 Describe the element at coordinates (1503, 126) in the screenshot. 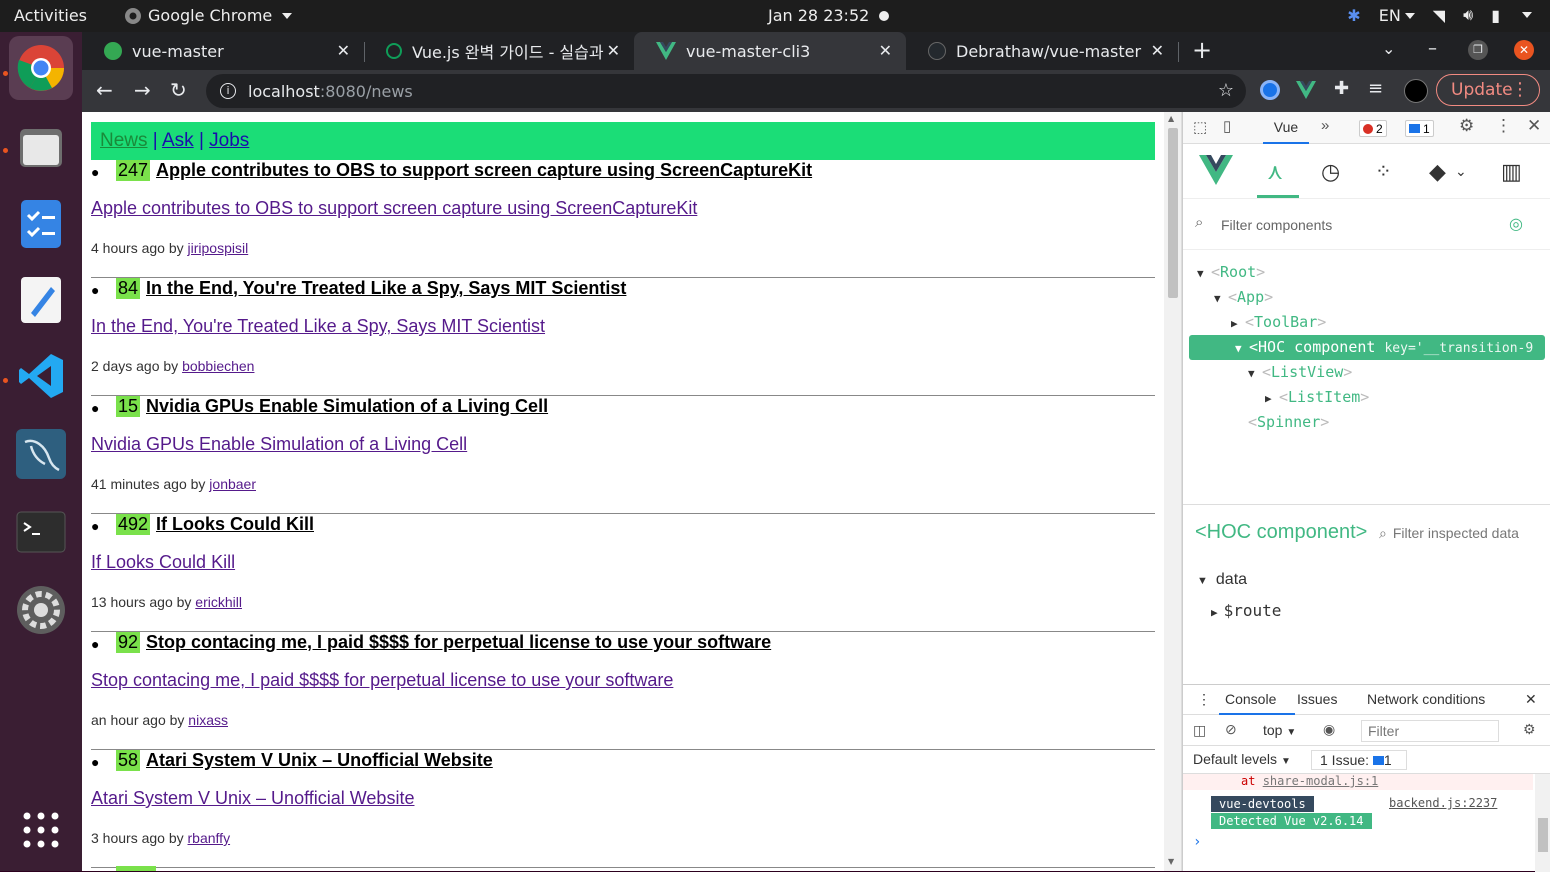

I see `devtools-menu-icon: ⋮` at that location.